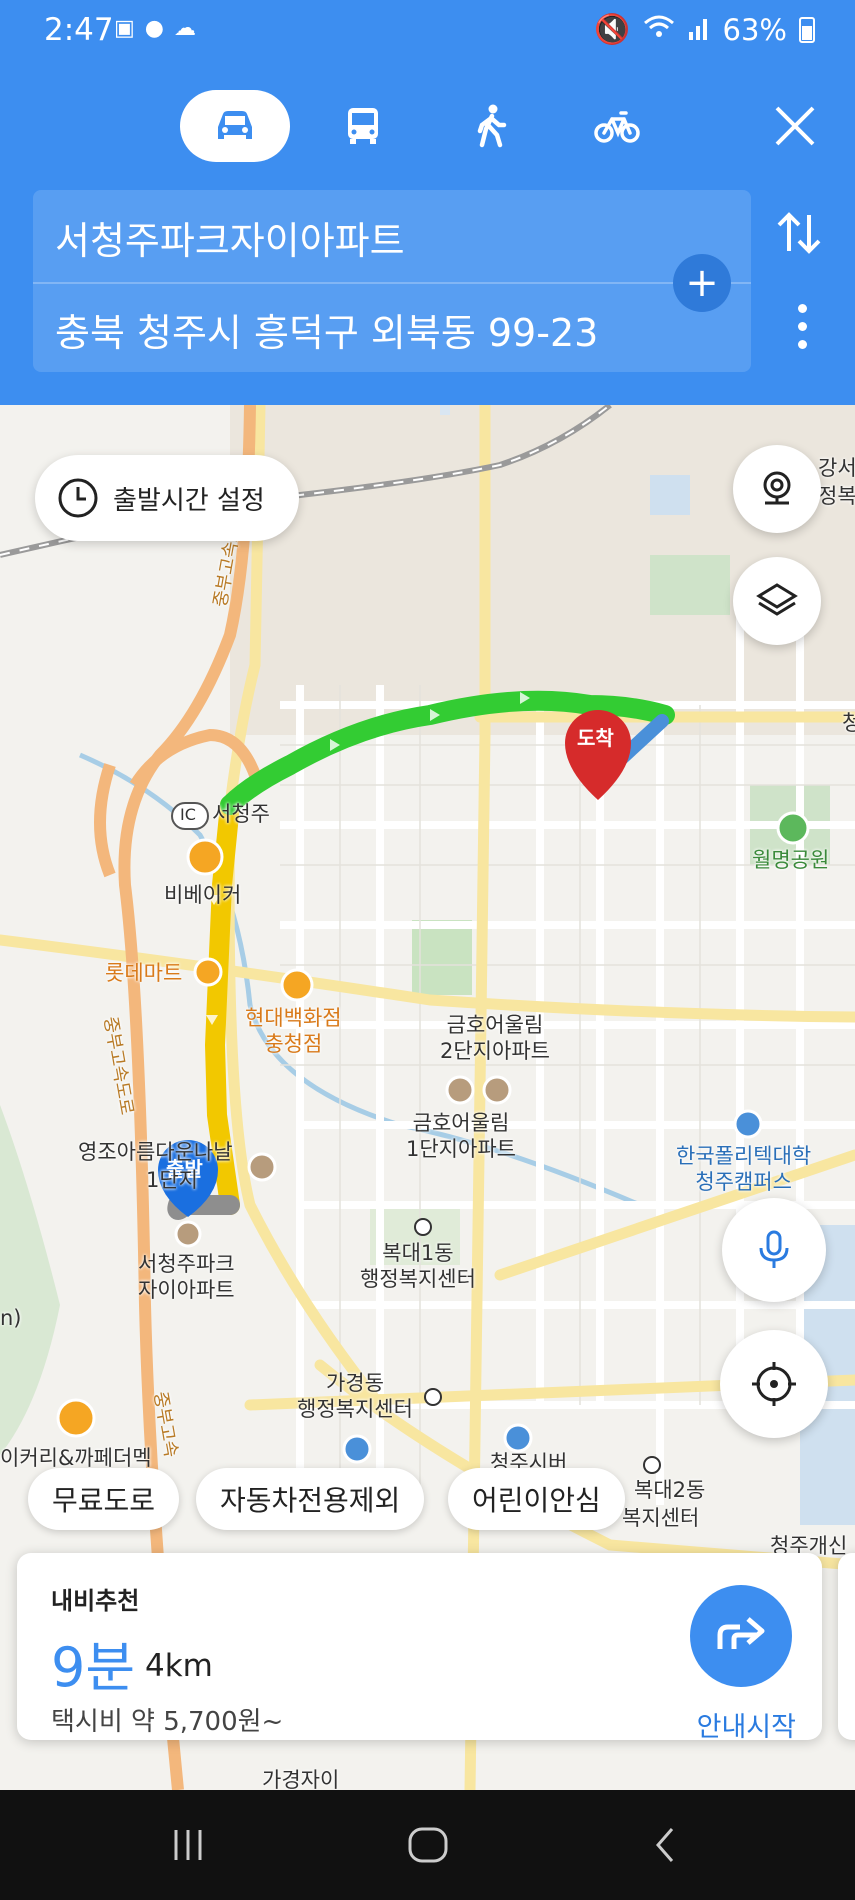 This screenshot has height=1900, width=855. I want to click on map-label-seocheongju: 서청주, so click(241, 814).